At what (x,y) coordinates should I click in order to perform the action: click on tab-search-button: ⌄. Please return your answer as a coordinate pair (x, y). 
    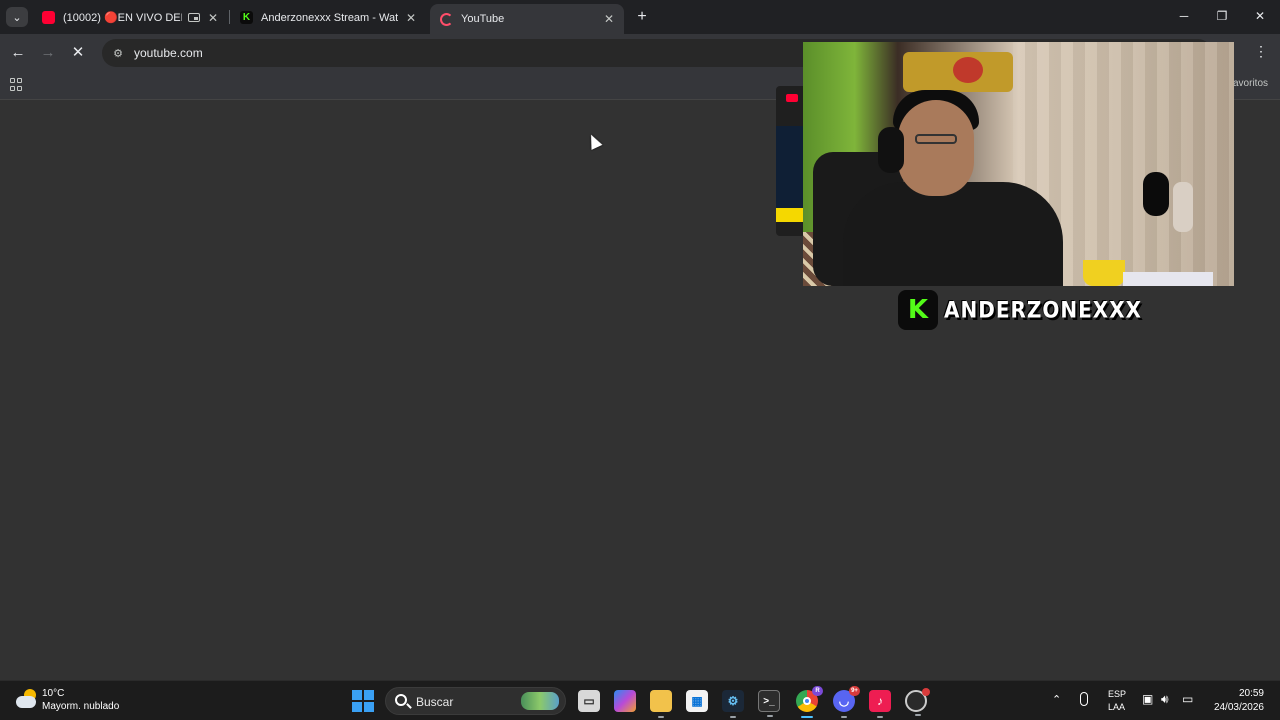
    Looking at the image, I should click on (17, 17).